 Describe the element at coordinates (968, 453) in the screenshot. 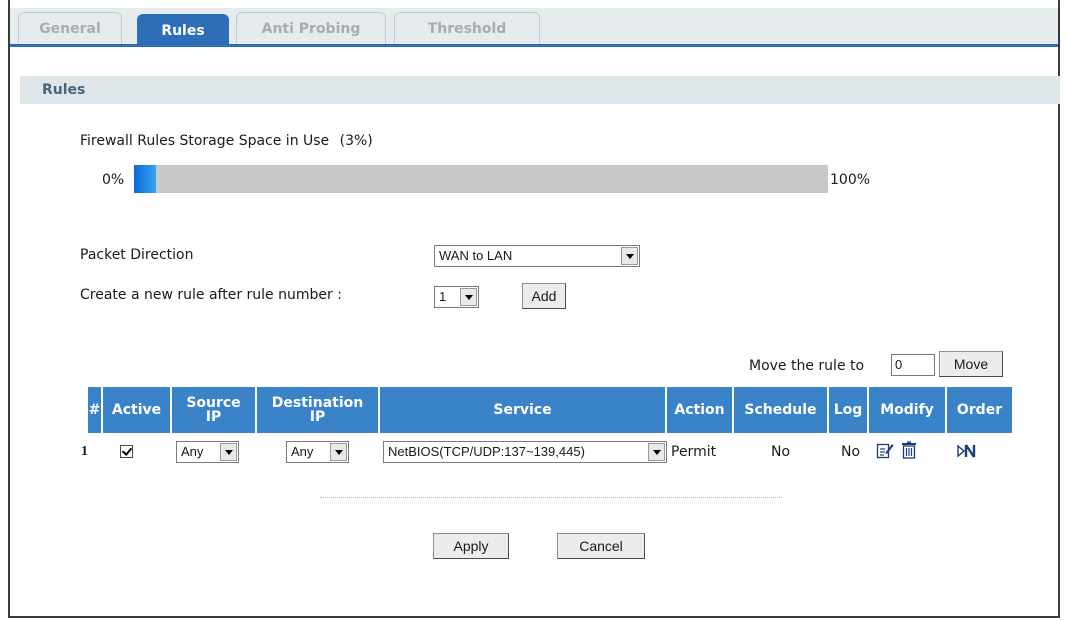

I see `move-order-icon` at that location.